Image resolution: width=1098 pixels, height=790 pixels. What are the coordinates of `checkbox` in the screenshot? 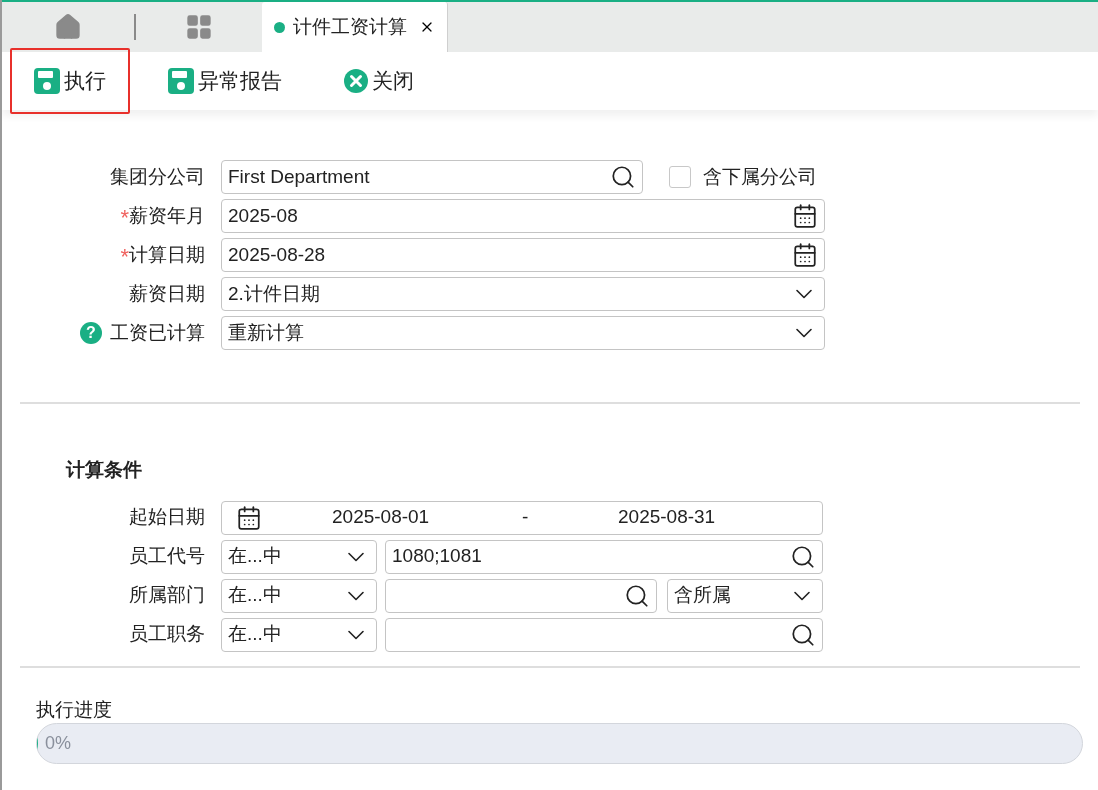 It's located at (680, 177).